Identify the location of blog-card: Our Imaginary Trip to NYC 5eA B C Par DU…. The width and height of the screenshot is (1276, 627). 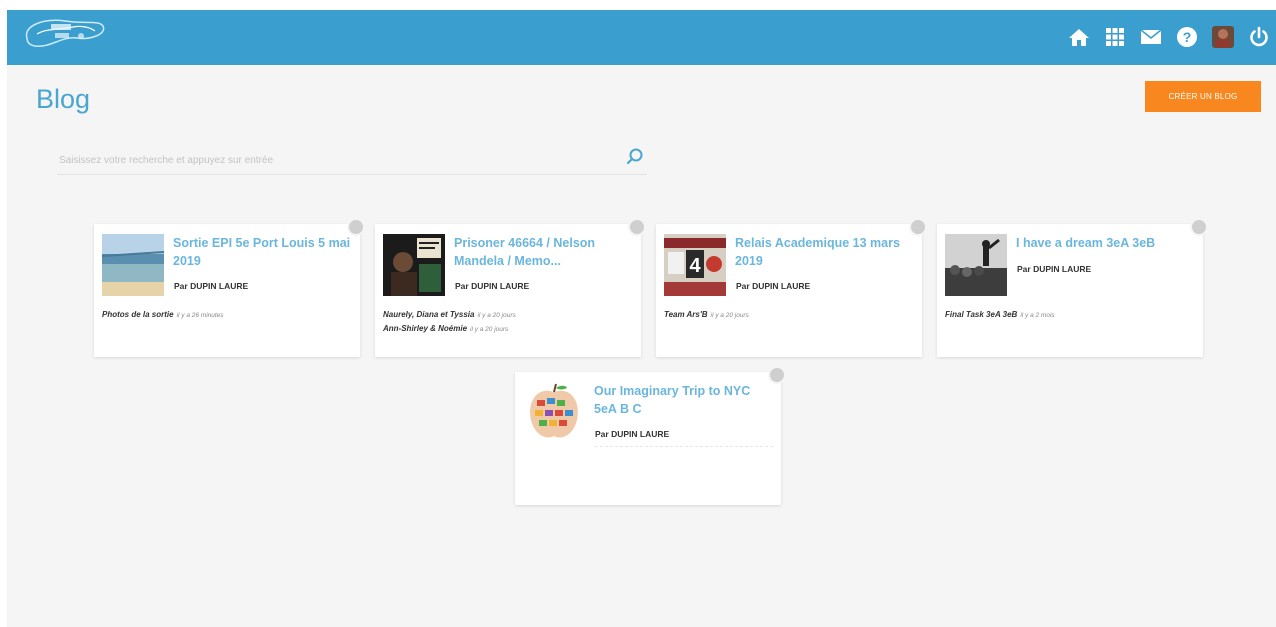
(650, 435).